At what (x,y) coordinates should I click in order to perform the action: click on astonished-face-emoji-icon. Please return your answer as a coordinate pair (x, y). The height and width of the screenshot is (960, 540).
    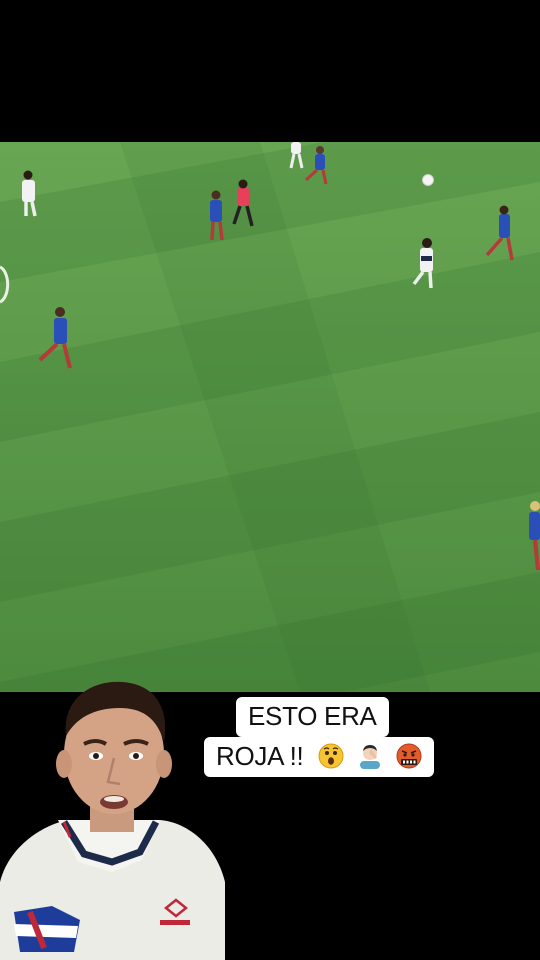
    Looking at the image, I should click on (331, 756).